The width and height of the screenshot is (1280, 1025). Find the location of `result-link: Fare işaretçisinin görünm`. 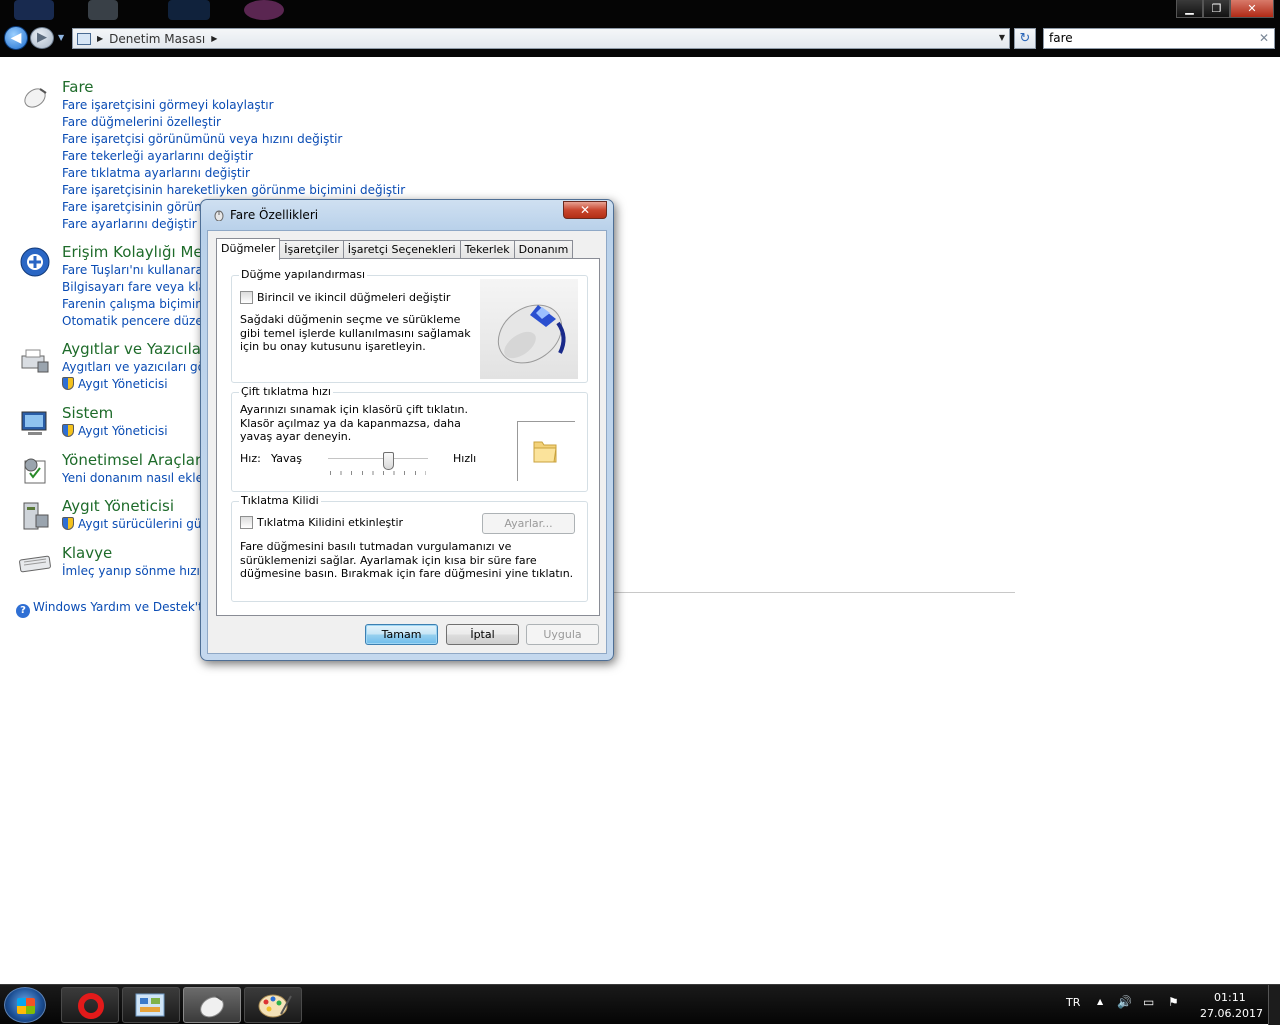

result-link: Fare işaretçisinin görünm is located at coordinates (137, 207).